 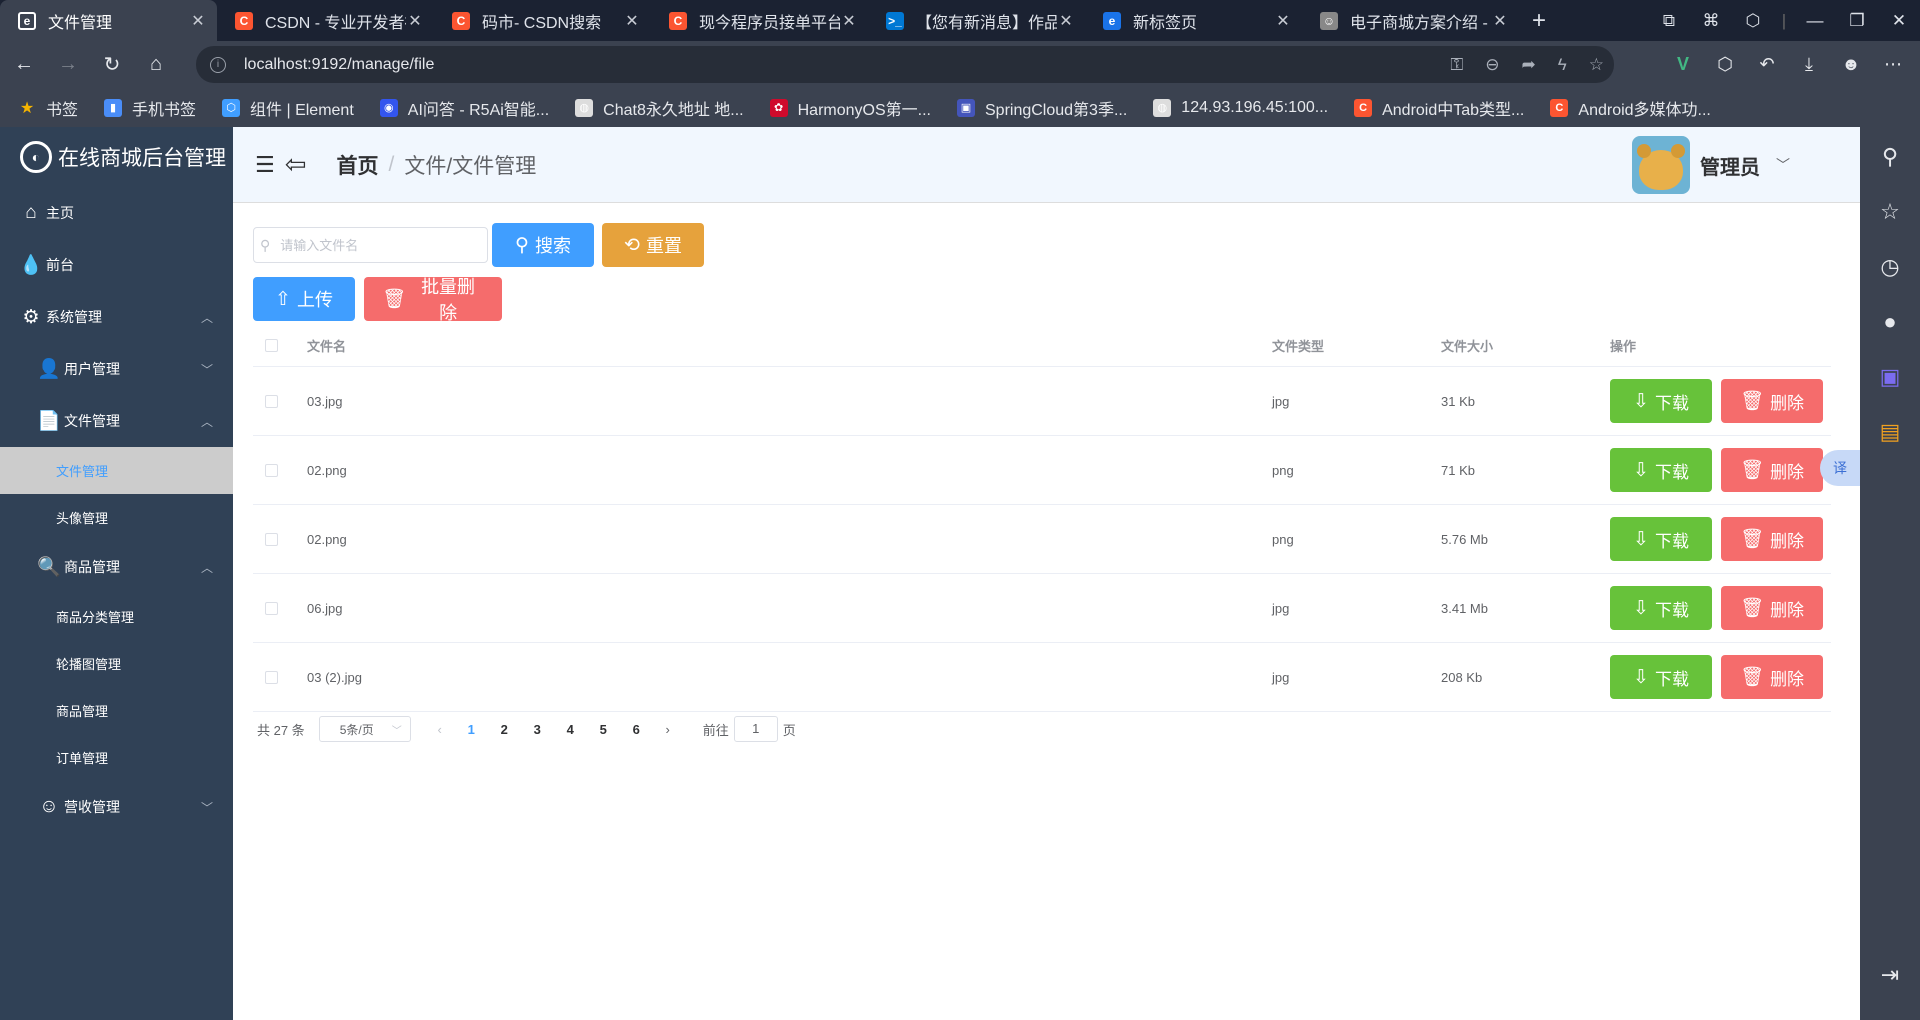 I want to click on extensions-icon: ⬡, so click(x=1753, y=21).